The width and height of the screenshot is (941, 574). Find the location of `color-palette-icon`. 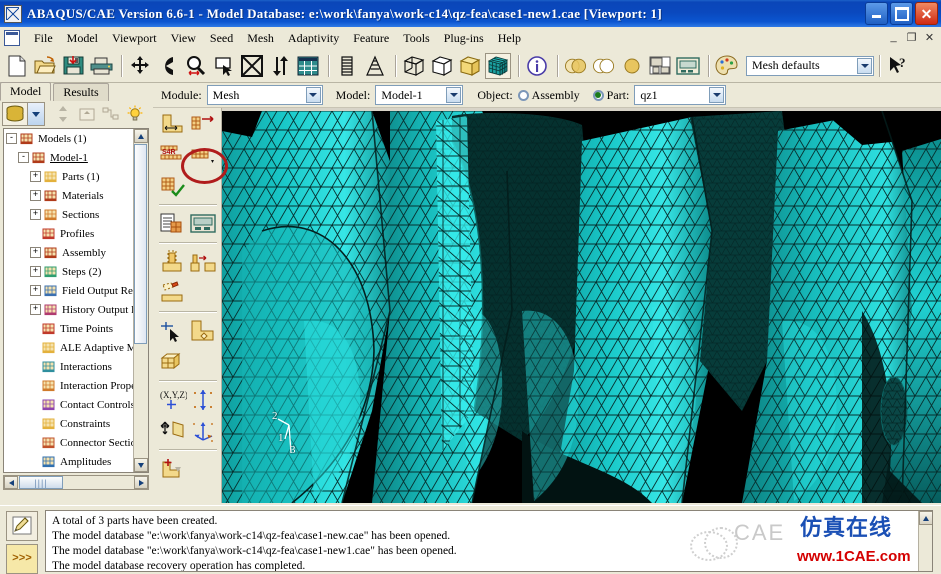

color-palette-icon is located at coordinates (727, 66).